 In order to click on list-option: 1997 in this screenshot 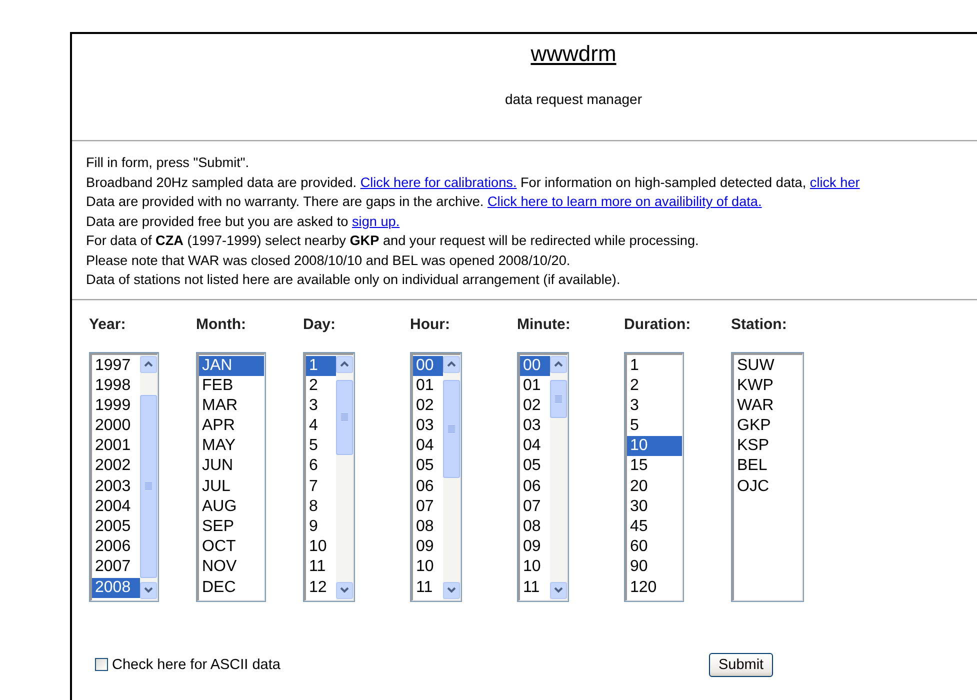, I will do `click(116, 366)`.